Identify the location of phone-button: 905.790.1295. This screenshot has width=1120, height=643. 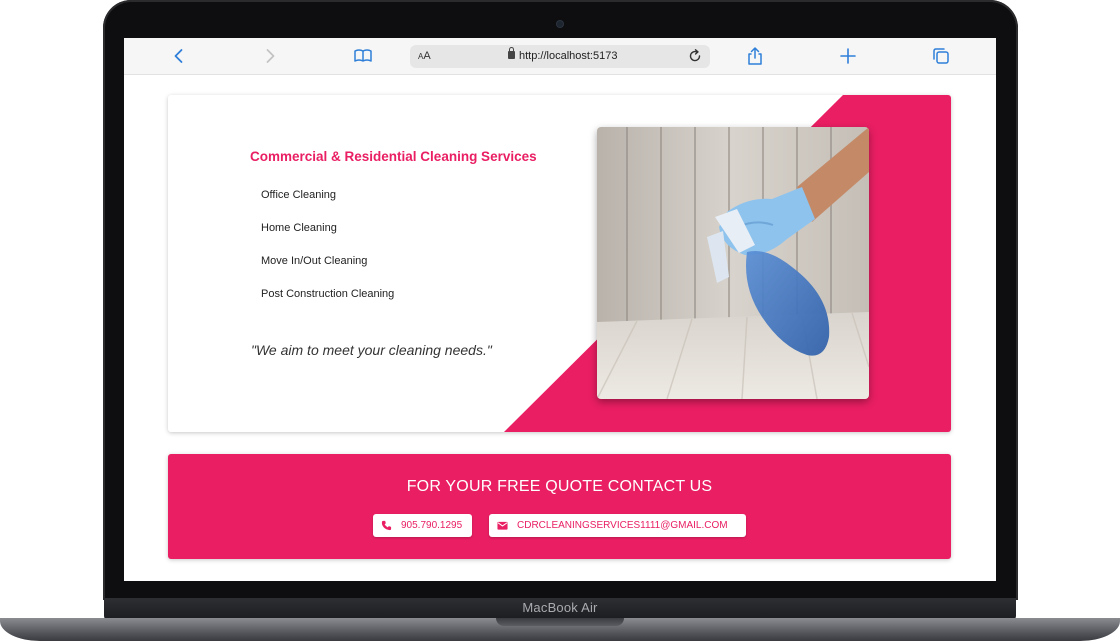
(422, 525).